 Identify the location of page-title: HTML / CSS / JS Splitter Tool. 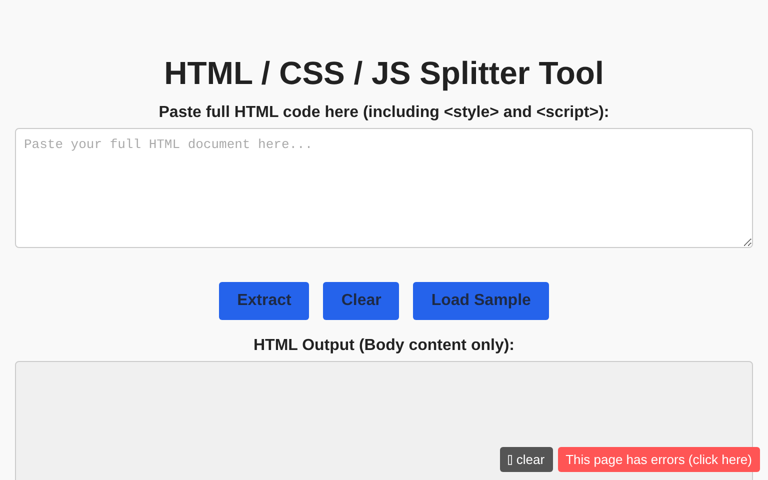
(384, 73).